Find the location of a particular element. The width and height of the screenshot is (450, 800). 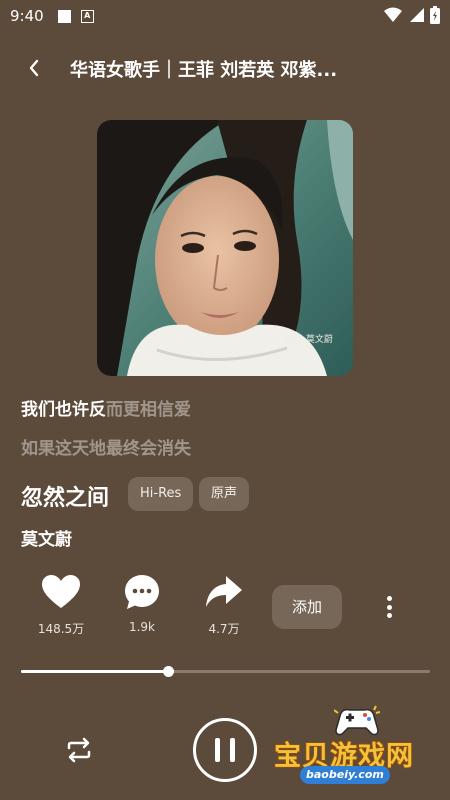

back-button is located at coordinates (34, 68).